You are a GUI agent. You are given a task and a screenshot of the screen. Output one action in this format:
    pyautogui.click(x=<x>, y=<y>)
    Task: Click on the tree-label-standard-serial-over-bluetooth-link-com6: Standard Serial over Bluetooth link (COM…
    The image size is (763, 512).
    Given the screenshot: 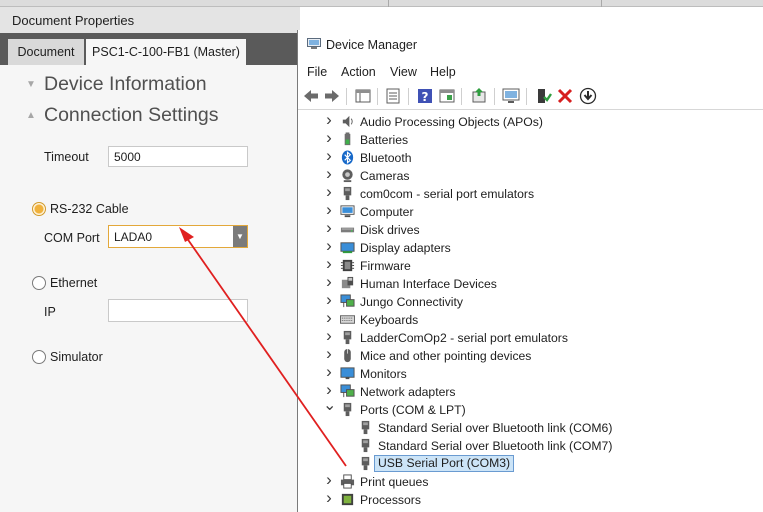 What is the action you would take?
    pyautogui.click(x=495, y=428)
    